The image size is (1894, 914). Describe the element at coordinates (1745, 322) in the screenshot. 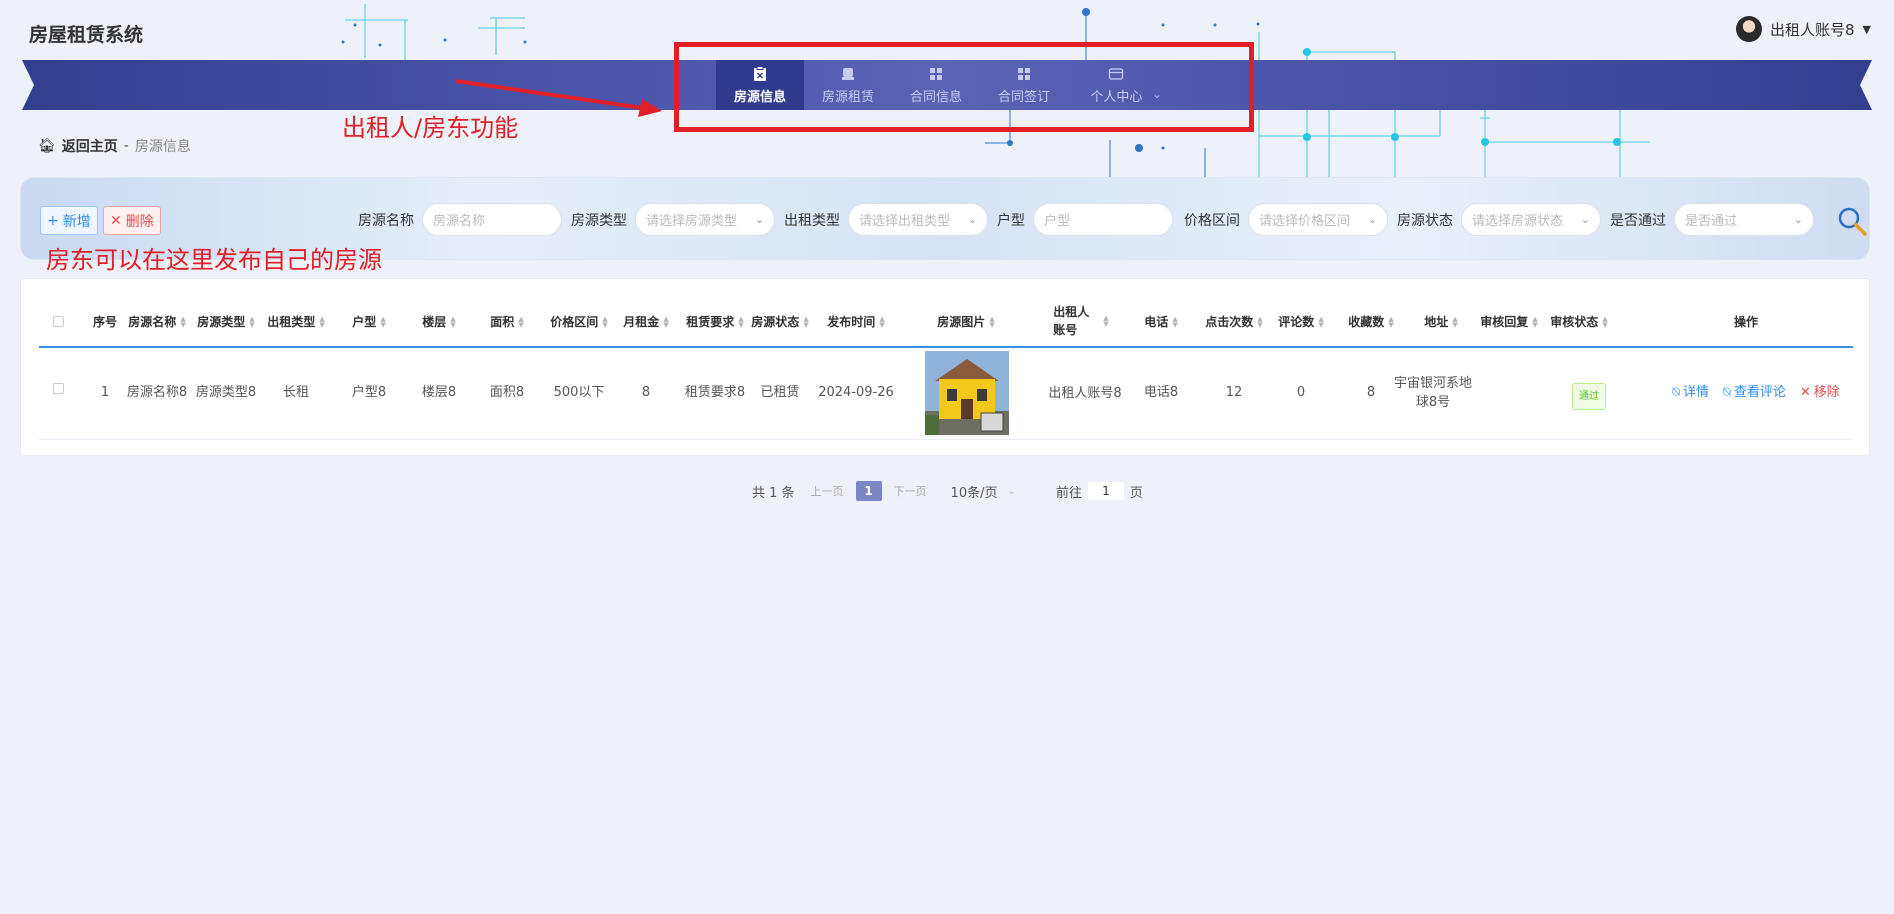

I see `col-actions: 操作` at that location.